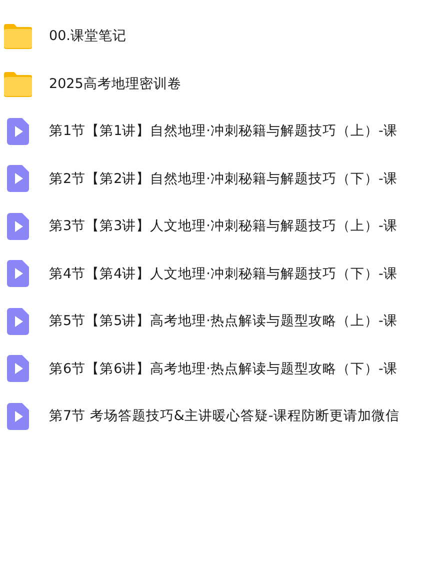  I want to click on file-name: 第4节【第4讲】人文地理·冲刺秘籍与解题技巧（下）-课, so click(223, 273).